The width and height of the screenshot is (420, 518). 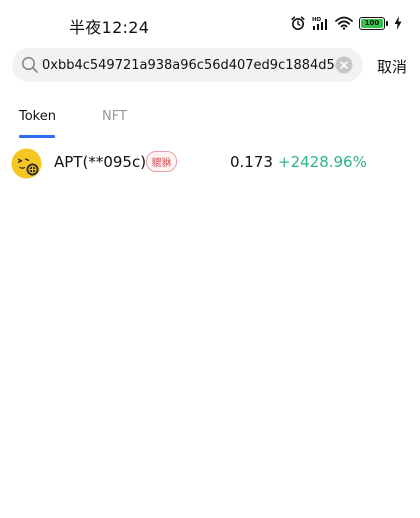 I want to click on status-icons: HD 100, so click(x=346, y=23).